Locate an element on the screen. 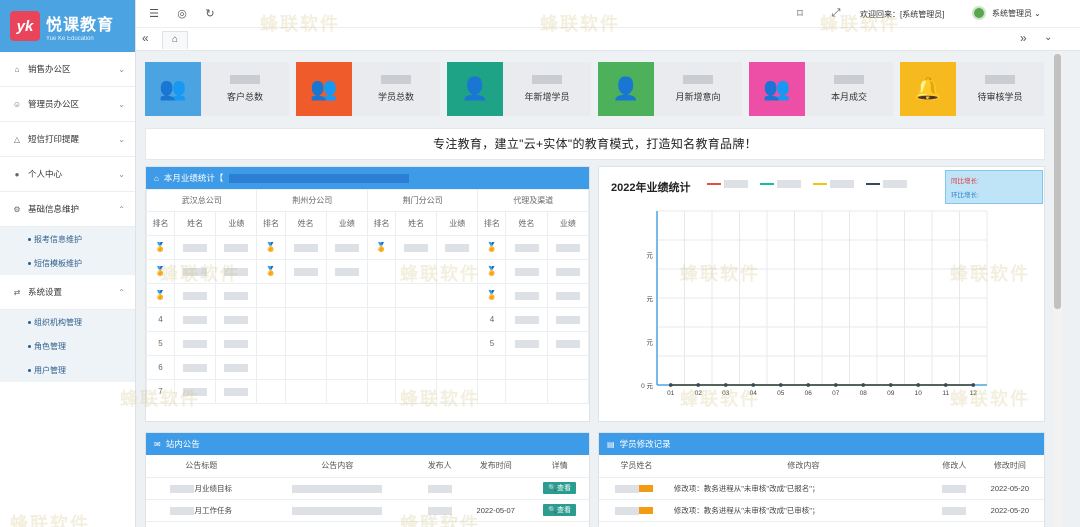  stat-value is located at coordinates (698, 79).